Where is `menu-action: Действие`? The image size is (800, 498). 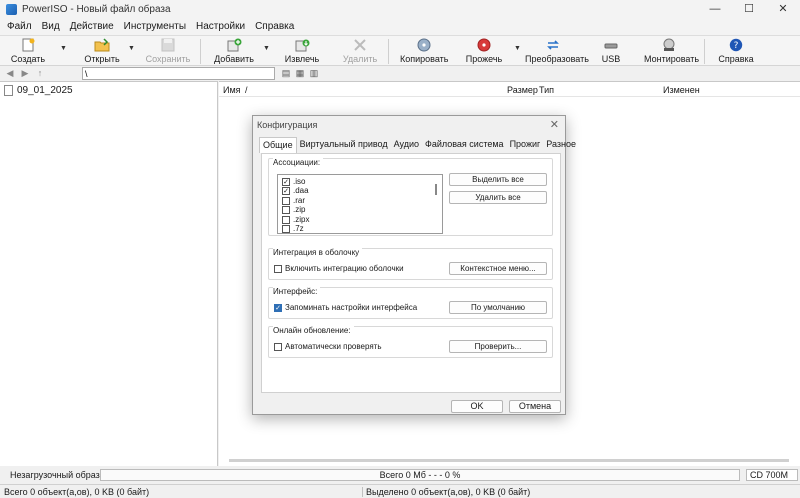 menu-action: Действие is located at coordinates (92, 26).